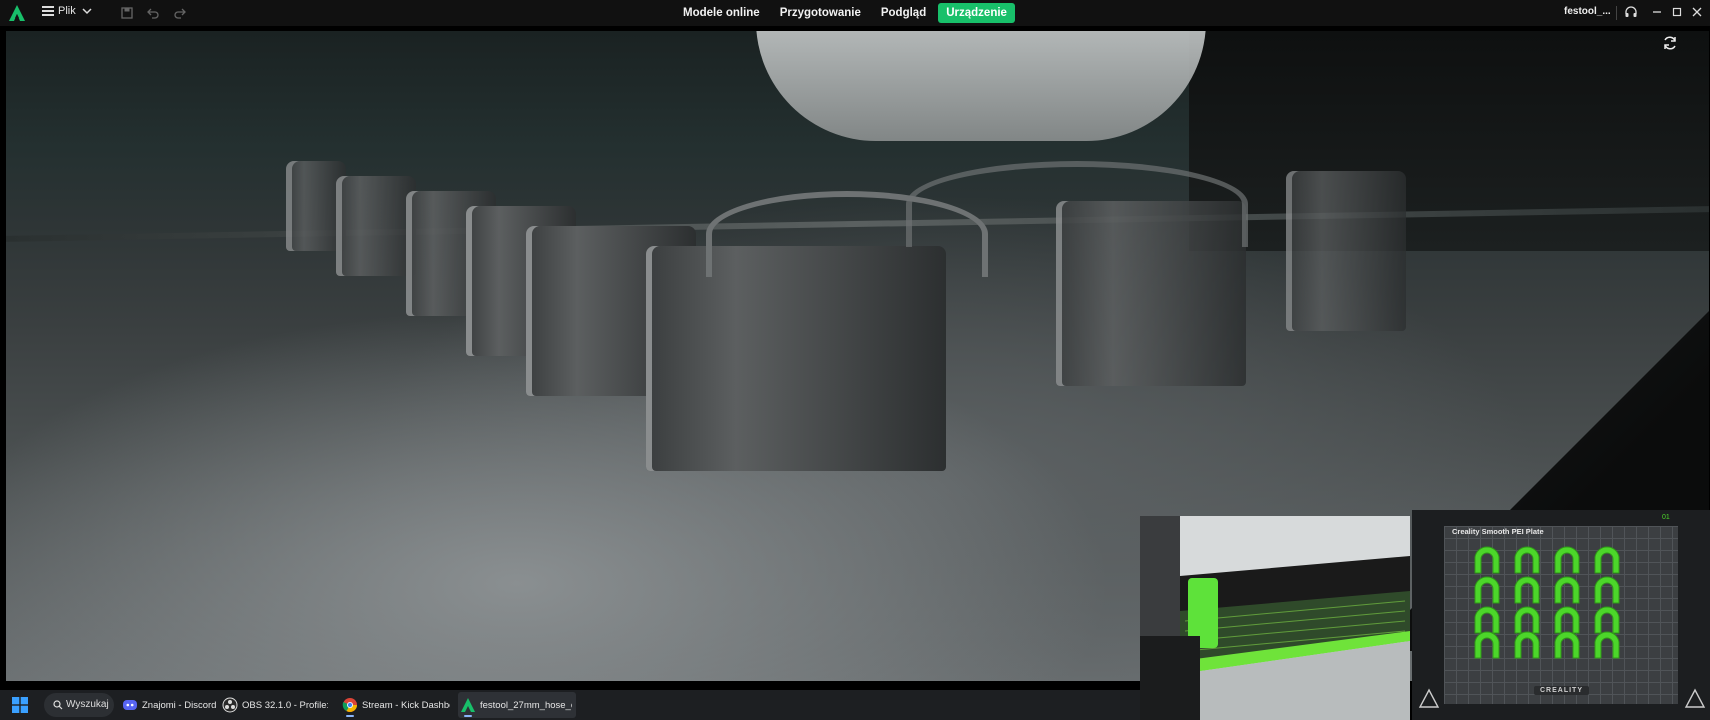  I want to click on chrome-icon, so click(349, 705).